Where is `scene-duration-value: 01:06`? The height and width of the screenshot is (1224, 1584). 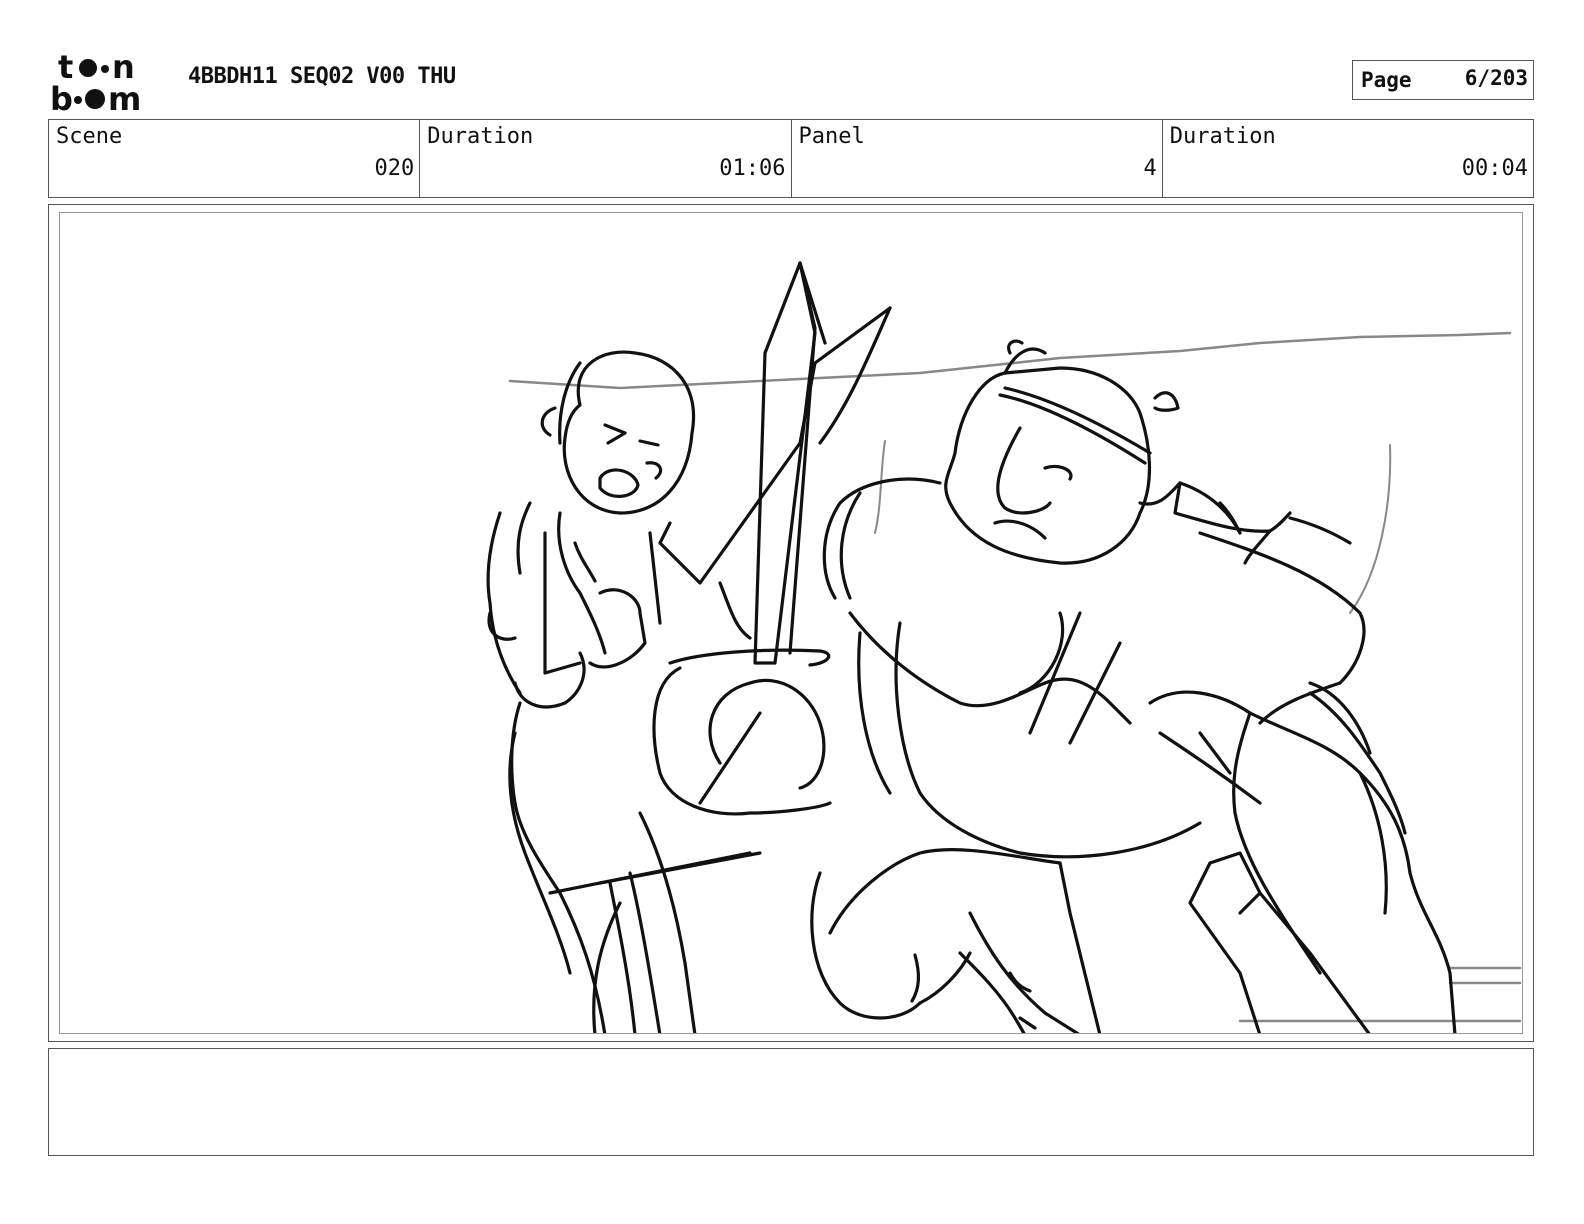
scene-duration-value: 01:06 is located at coordinates (752, 168).